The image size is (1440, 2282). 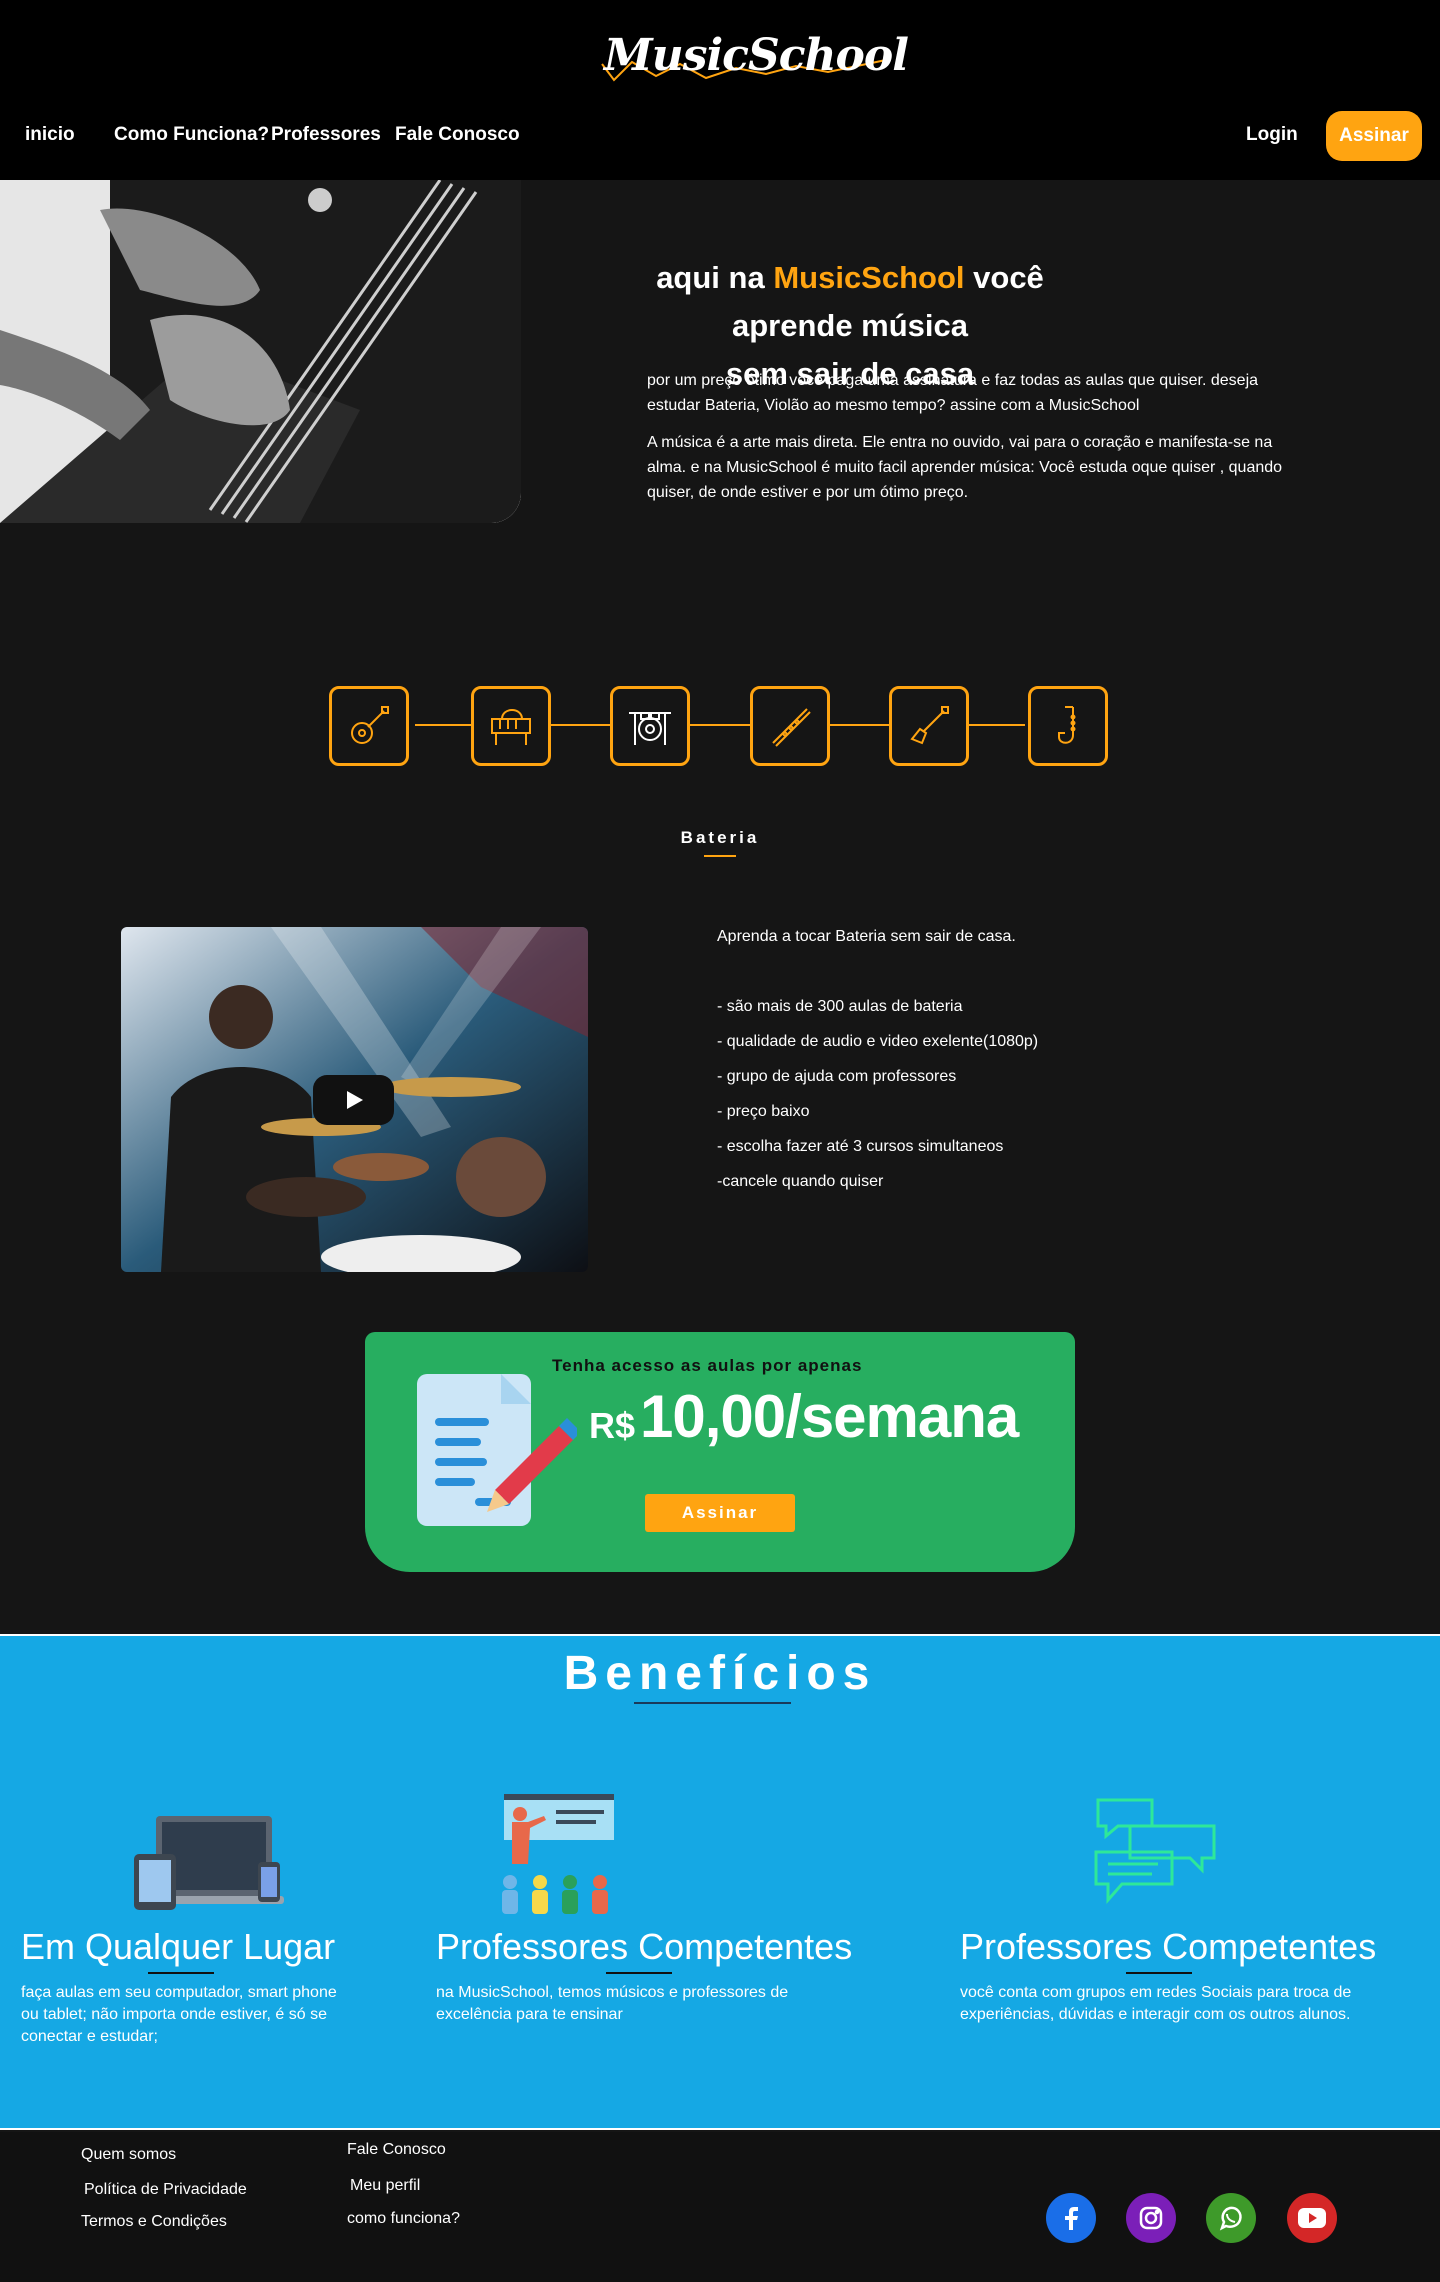 What do you see at coordinates (1071, 2218) in the screenshot?
I see `facebook-icon` at bounding box center [1071, 2218].